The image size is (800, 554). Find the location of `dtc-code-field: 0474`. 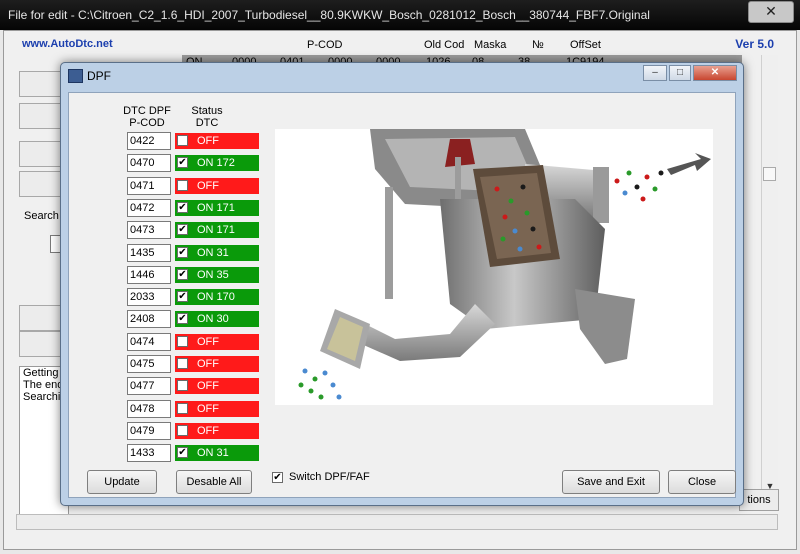

dtc-code-field: 0474 is located at coordinates (149, 341).